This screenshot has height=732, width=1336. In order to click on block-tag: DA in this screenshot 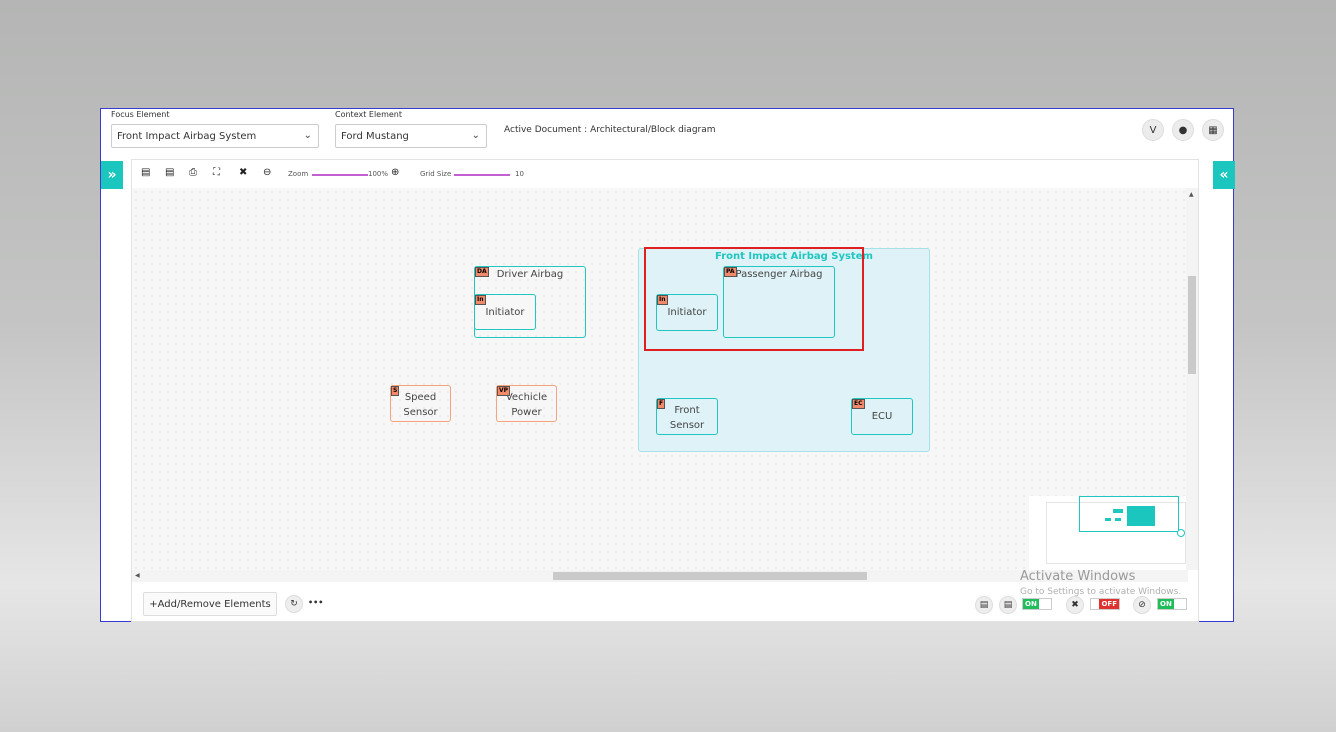, I will do `click(482, 272)`.